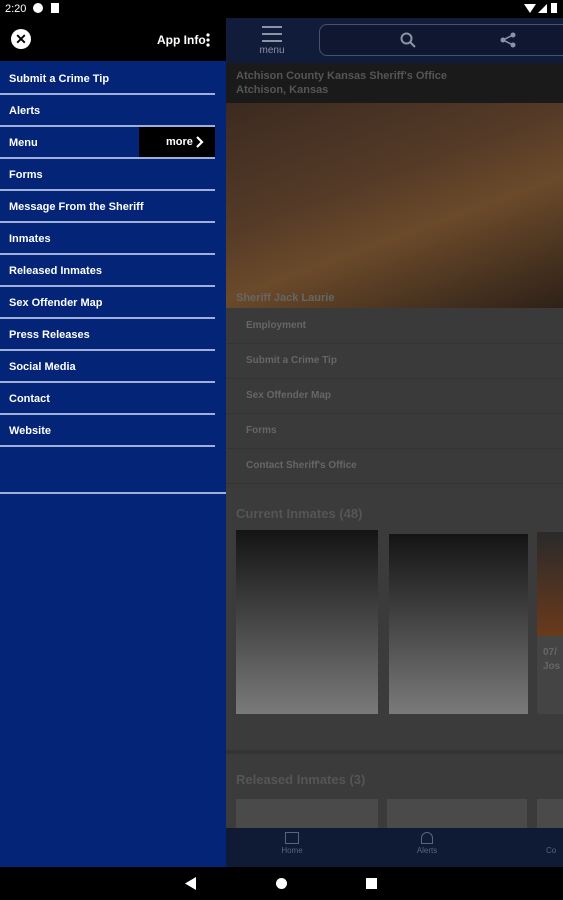  What do you see at coordinates (55, 8) in the screenshot?
I see `sim-icon` at bounding box center [55, 8].